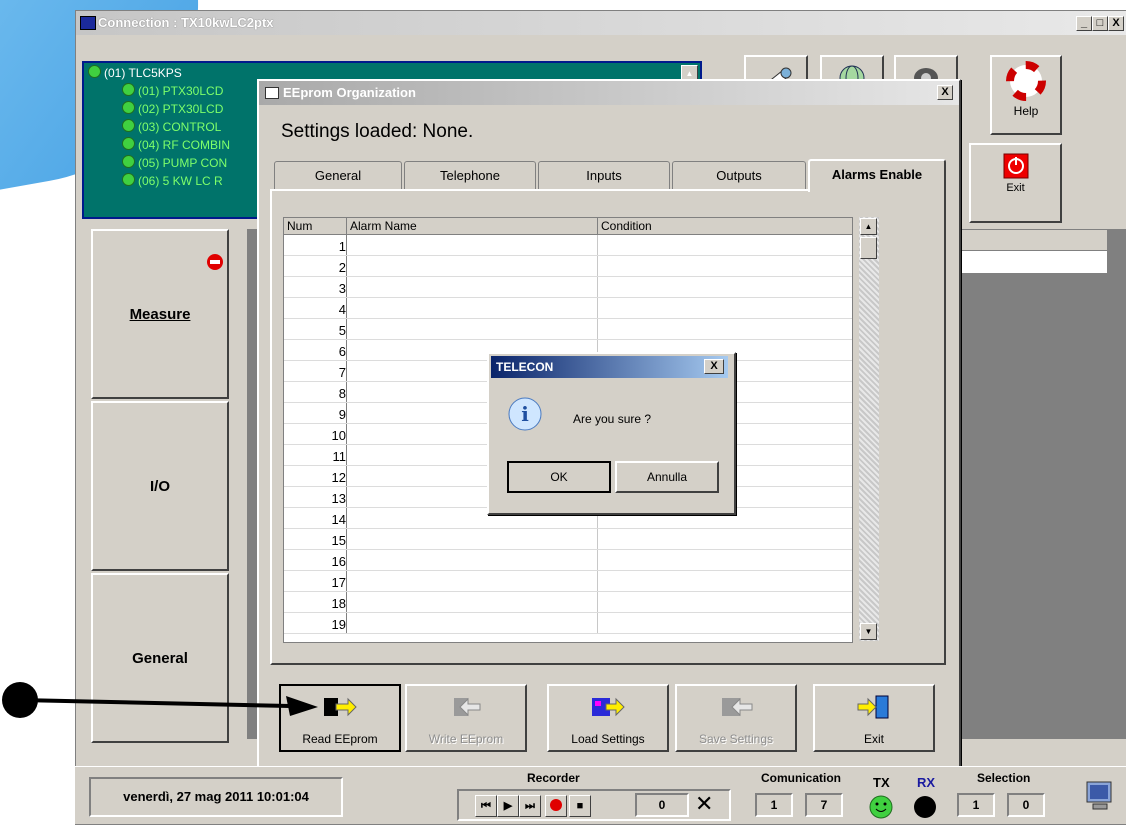 This screenshot has width=1126, height=825. I want to click on window-icon, so click(272, 93).